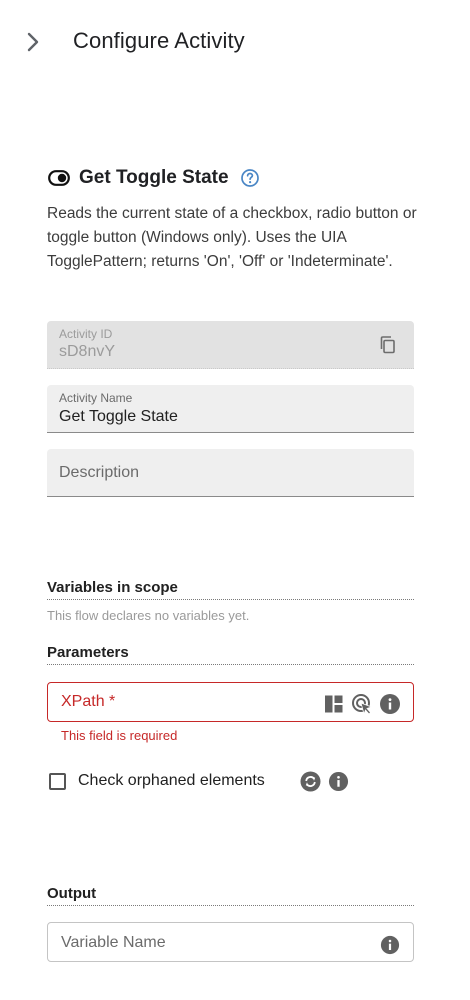 Image resolution: width=470 pixels, height=1000 pixels. I want to click on page-title: Configure Activity, so click(159, 40).